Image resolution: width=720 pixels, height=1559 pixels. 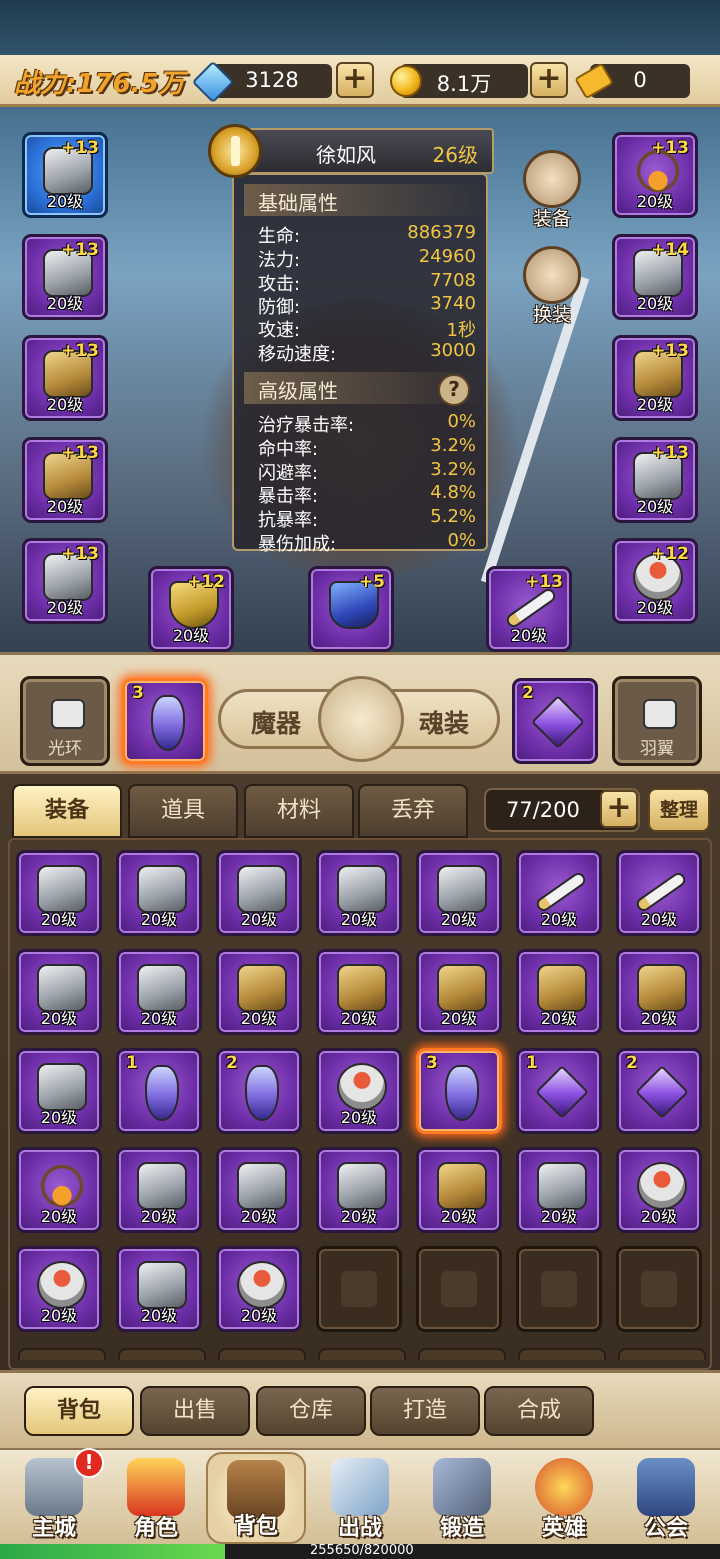 I want to click on attr-value: 0%, so click(x=461, y=540).